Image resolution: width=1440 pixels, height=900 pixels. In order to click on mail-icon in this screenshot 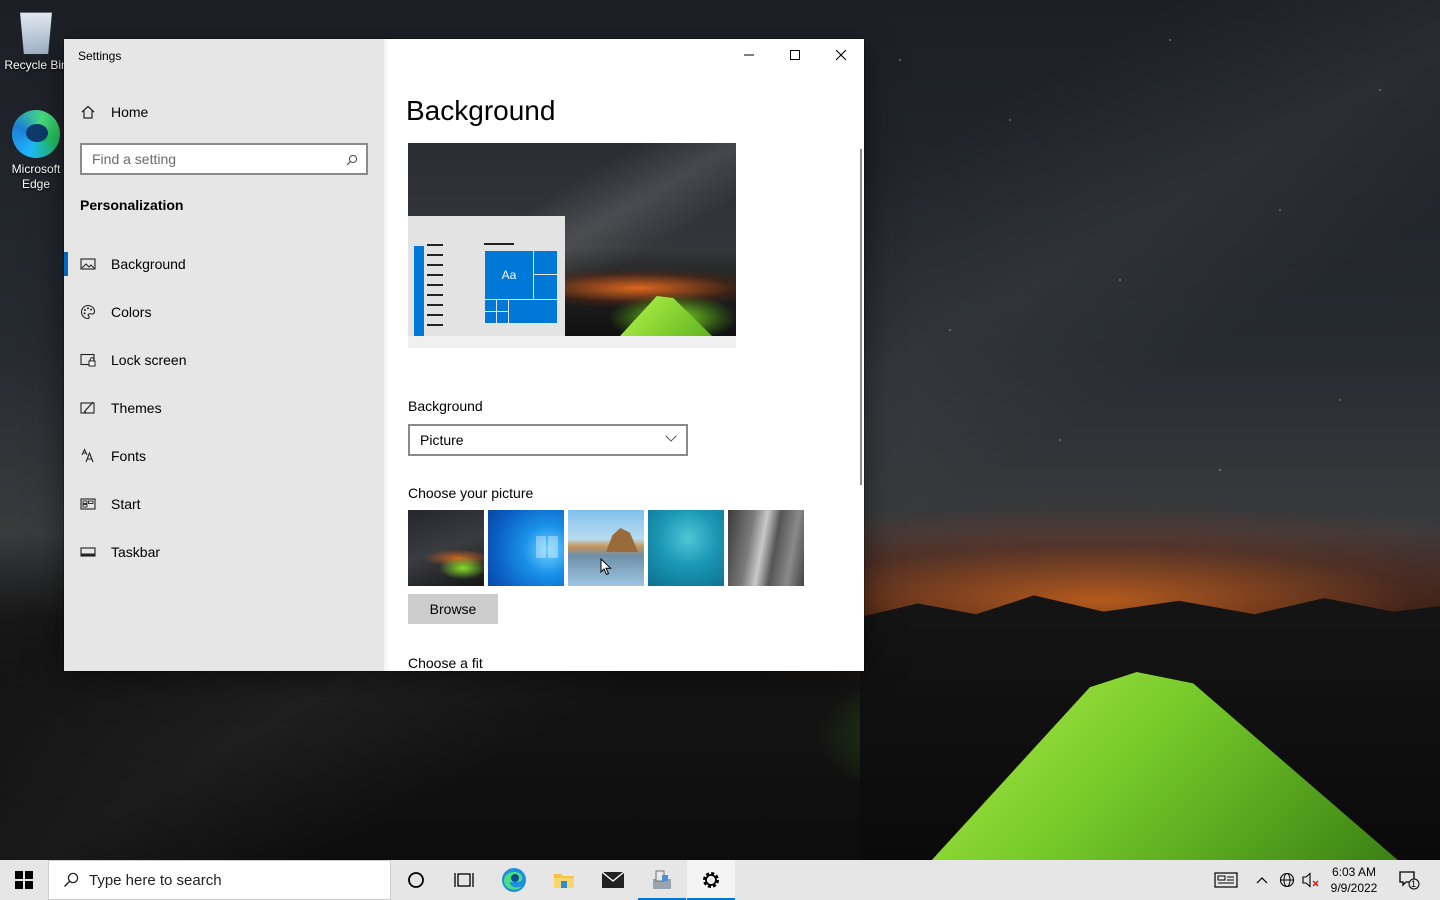, I will do `click(613, 879)`.